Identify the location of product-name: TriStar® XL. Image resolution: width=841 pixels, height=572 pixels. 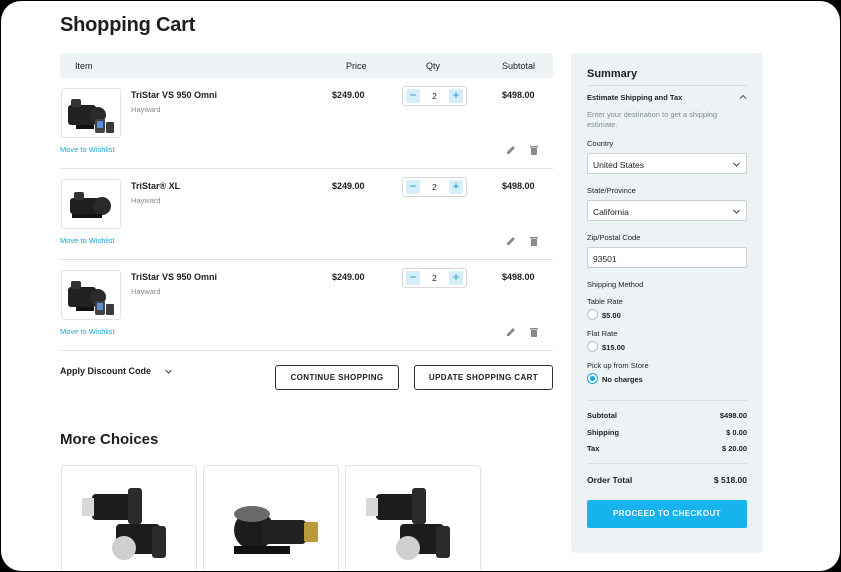
(155, 186).